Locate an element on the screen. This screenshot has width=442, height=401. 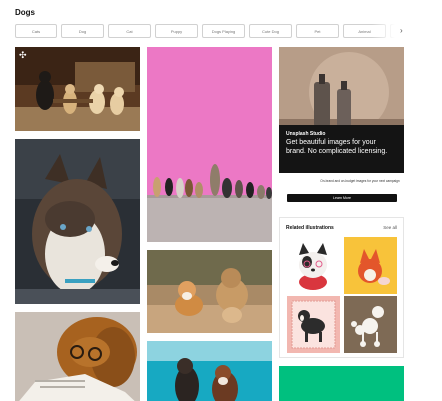
related-illustrations-panel: Related illustrations See all is located at coordinates (341, 287).